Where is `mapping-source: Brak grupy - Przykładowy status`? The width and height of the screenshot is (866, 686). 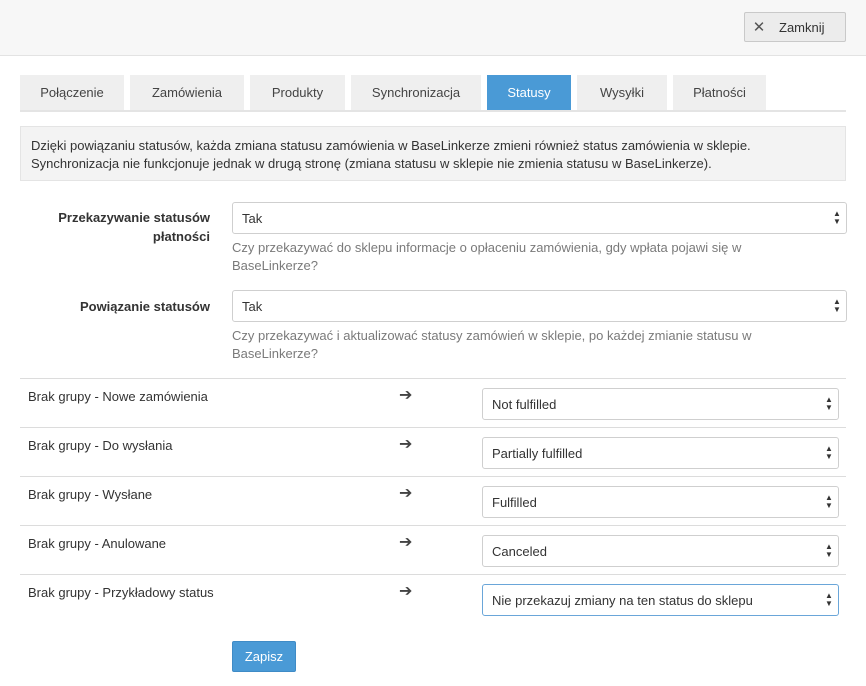
mapping-source: Brak grupy - Przykładowy status is located at coordinates (121, 592).